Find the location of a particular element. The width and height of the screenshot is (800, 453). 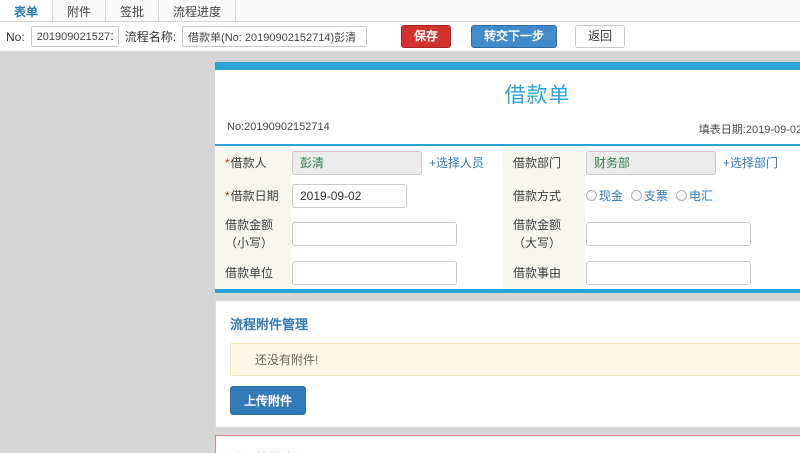

upload-attachment-button: 上传附件 is located at coordinates (268, 400).